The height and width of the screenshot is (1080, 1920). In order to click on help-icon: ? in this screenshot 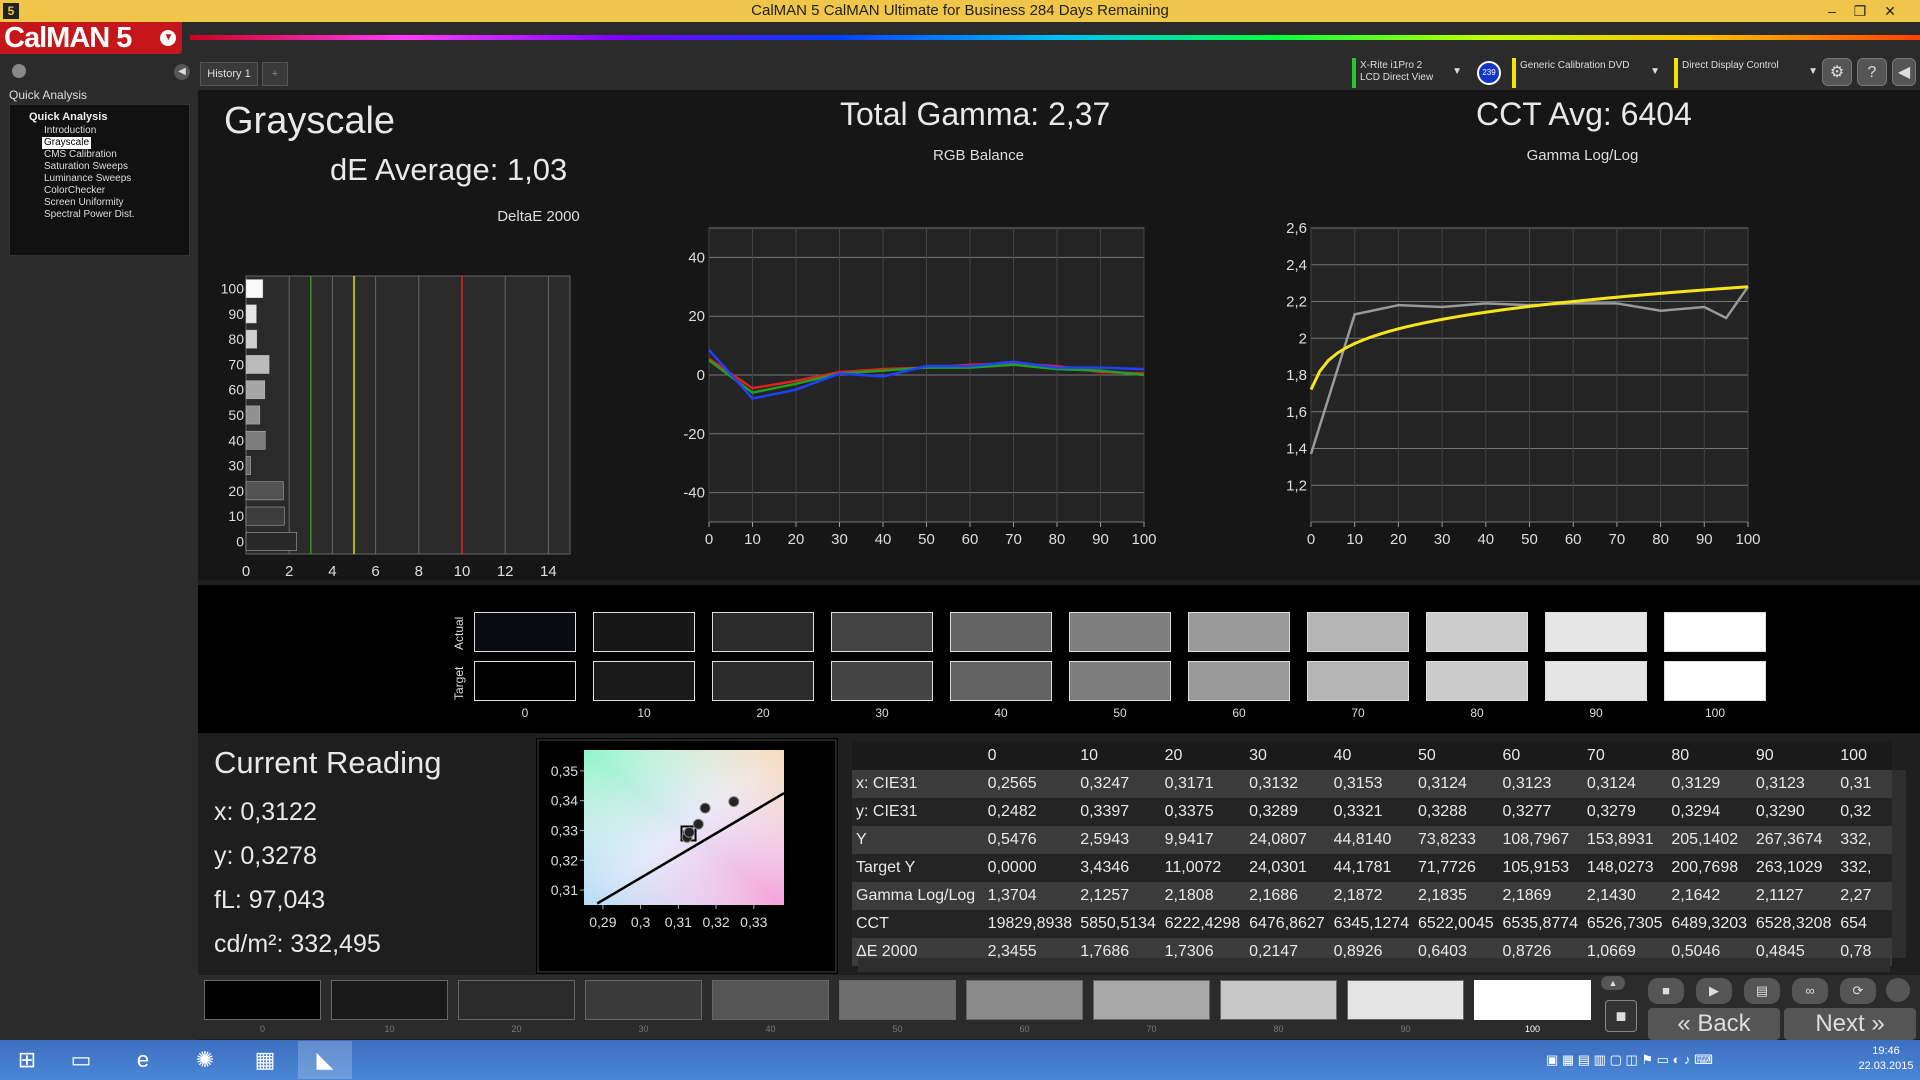, I will do `click(1872, 72)`.